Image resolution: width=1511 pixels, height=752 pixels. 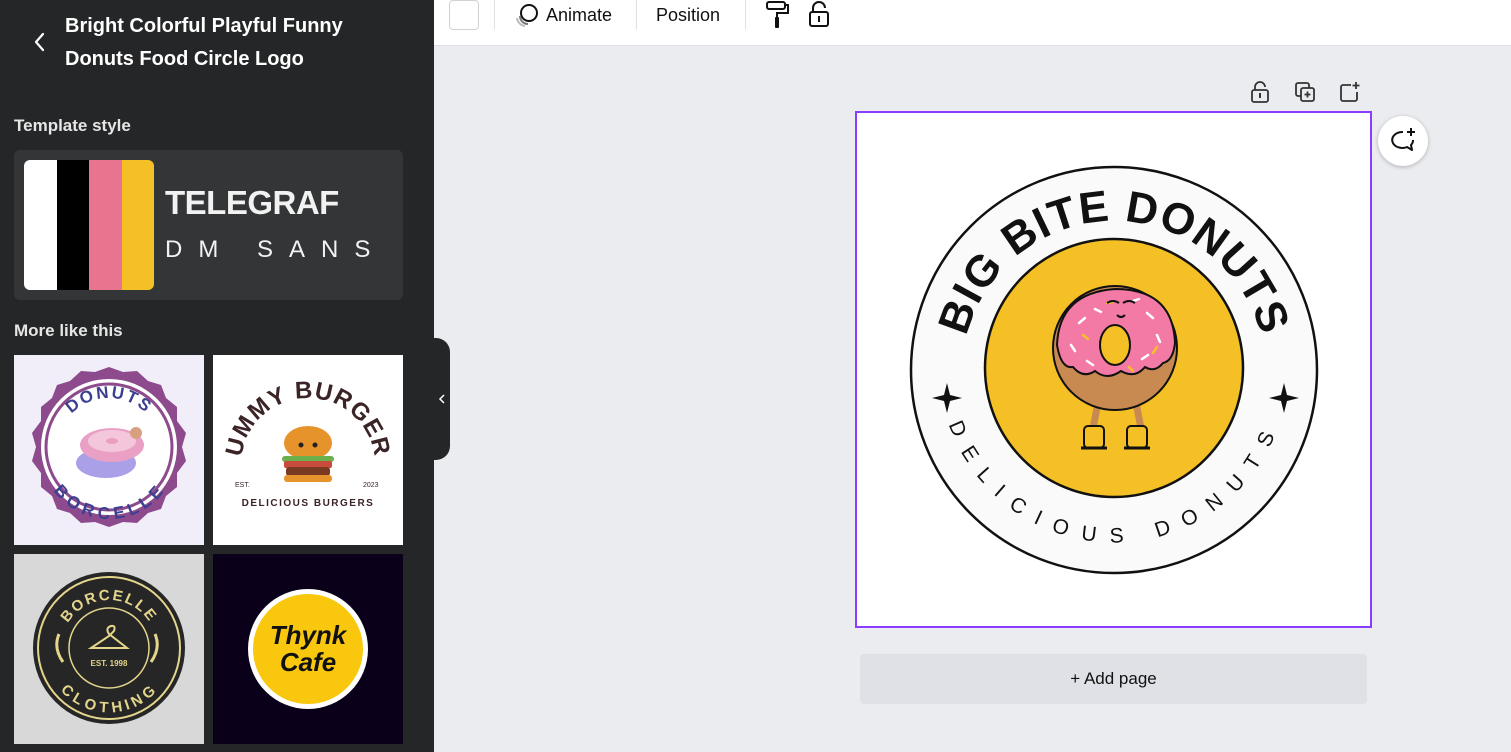 I want to click on template-thumbnail-clothing: EST. 1998 BORCELLE CLOTHING, so click(x=109, y=649).